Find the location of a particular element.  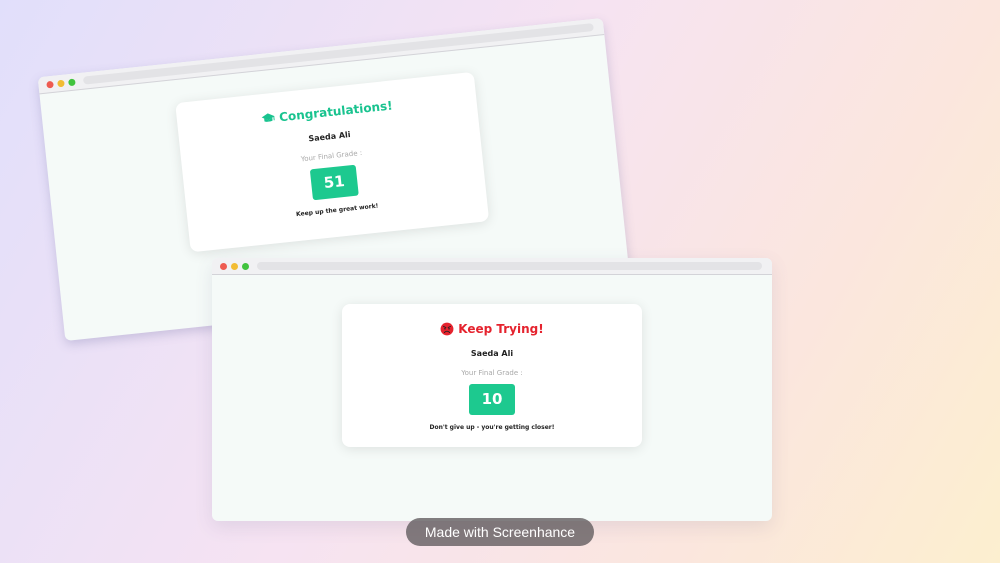

card-title: Keep Trying! is located at coordinates (492, 329).